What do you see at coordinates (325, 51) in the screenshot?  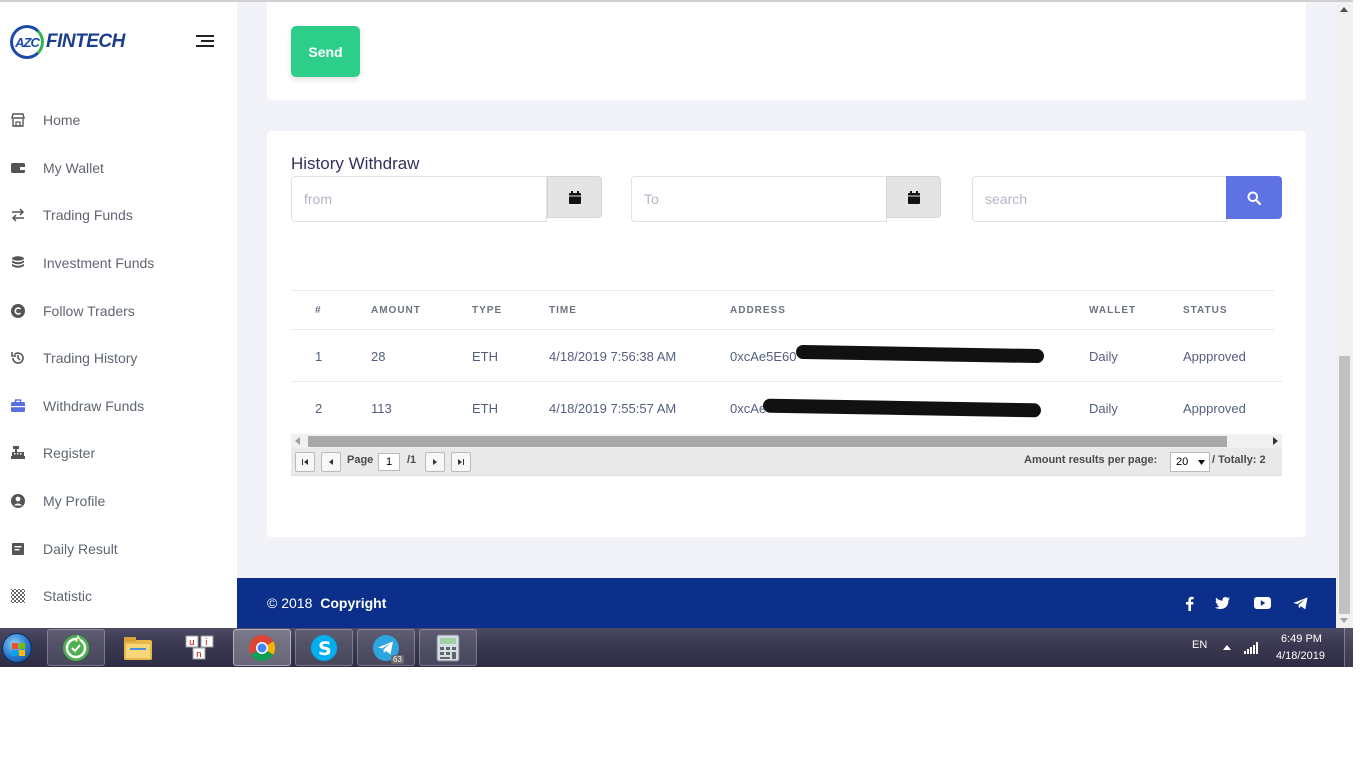 I see `send-button: Send` at bounding box center [325, 51].